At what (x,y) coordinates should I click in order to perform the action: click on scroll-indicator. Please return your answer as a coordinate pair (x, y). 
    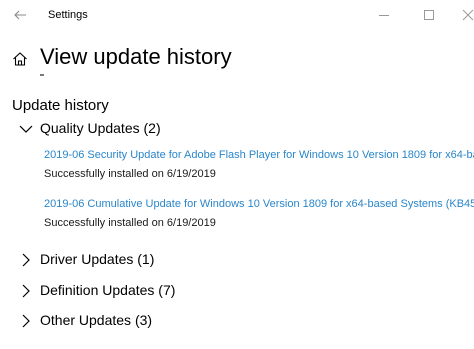
    Looking at the image, I should click on (42, 75).